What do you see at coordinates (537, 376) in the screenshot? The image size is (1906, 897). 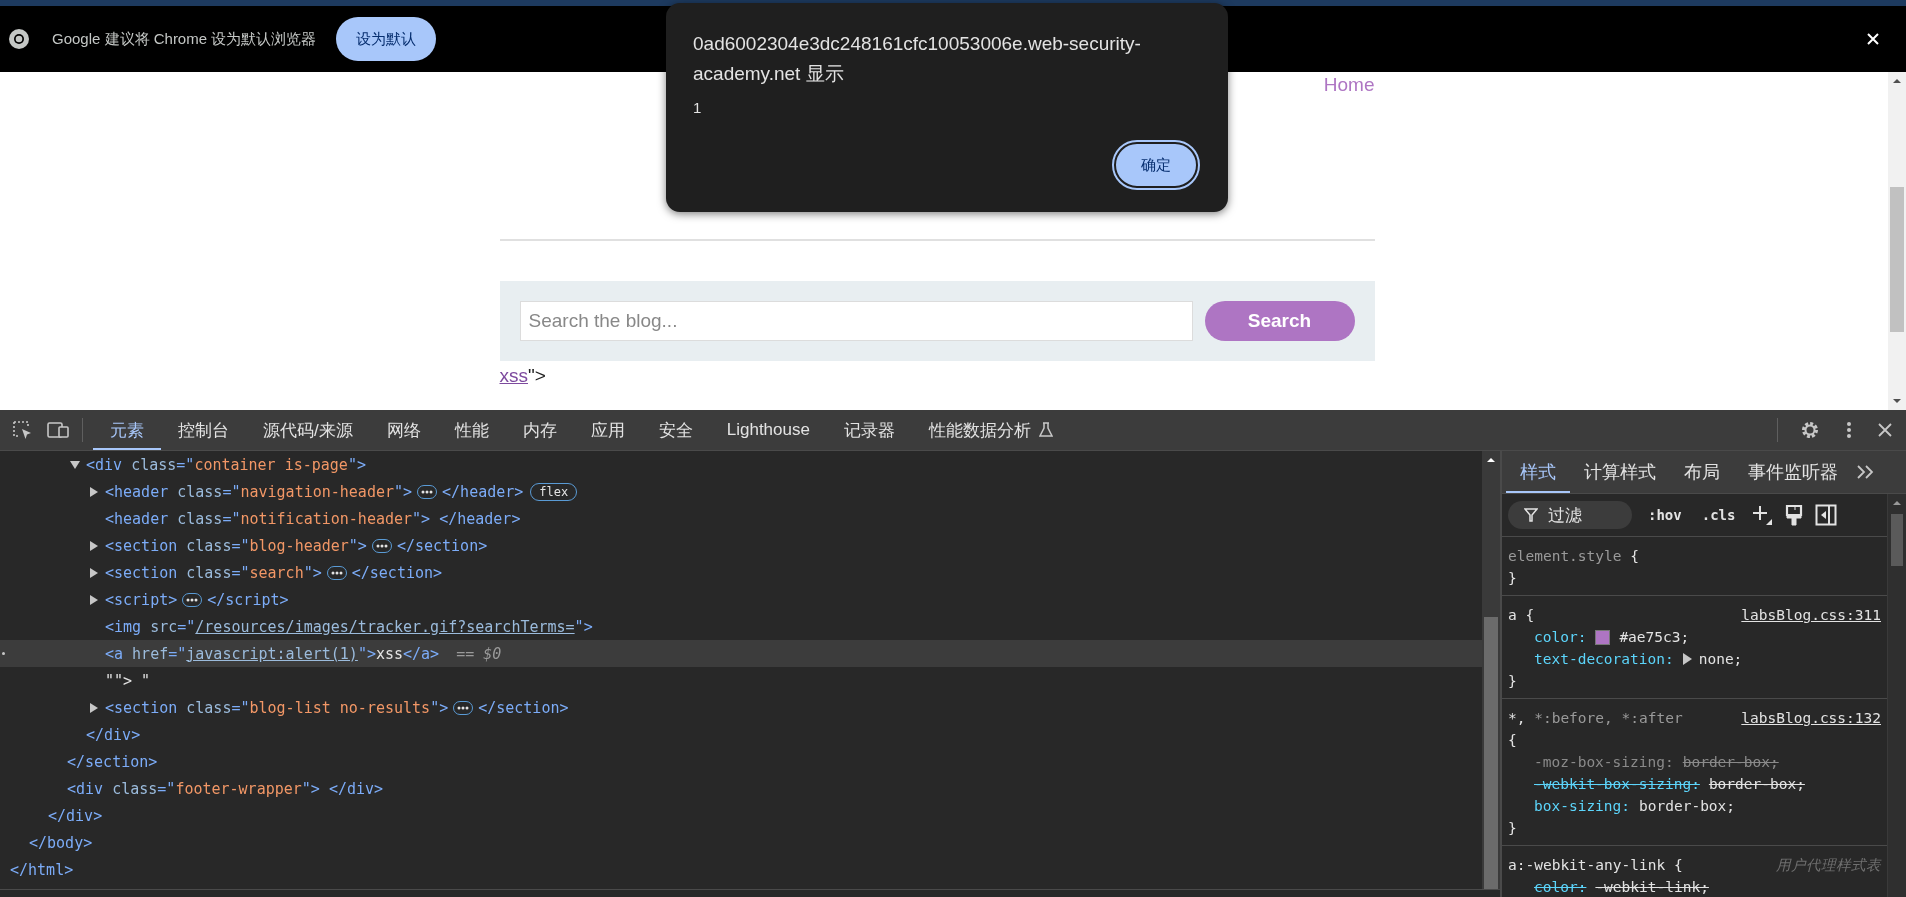 I see `result-text: ">` at bounding box center [537, 376].